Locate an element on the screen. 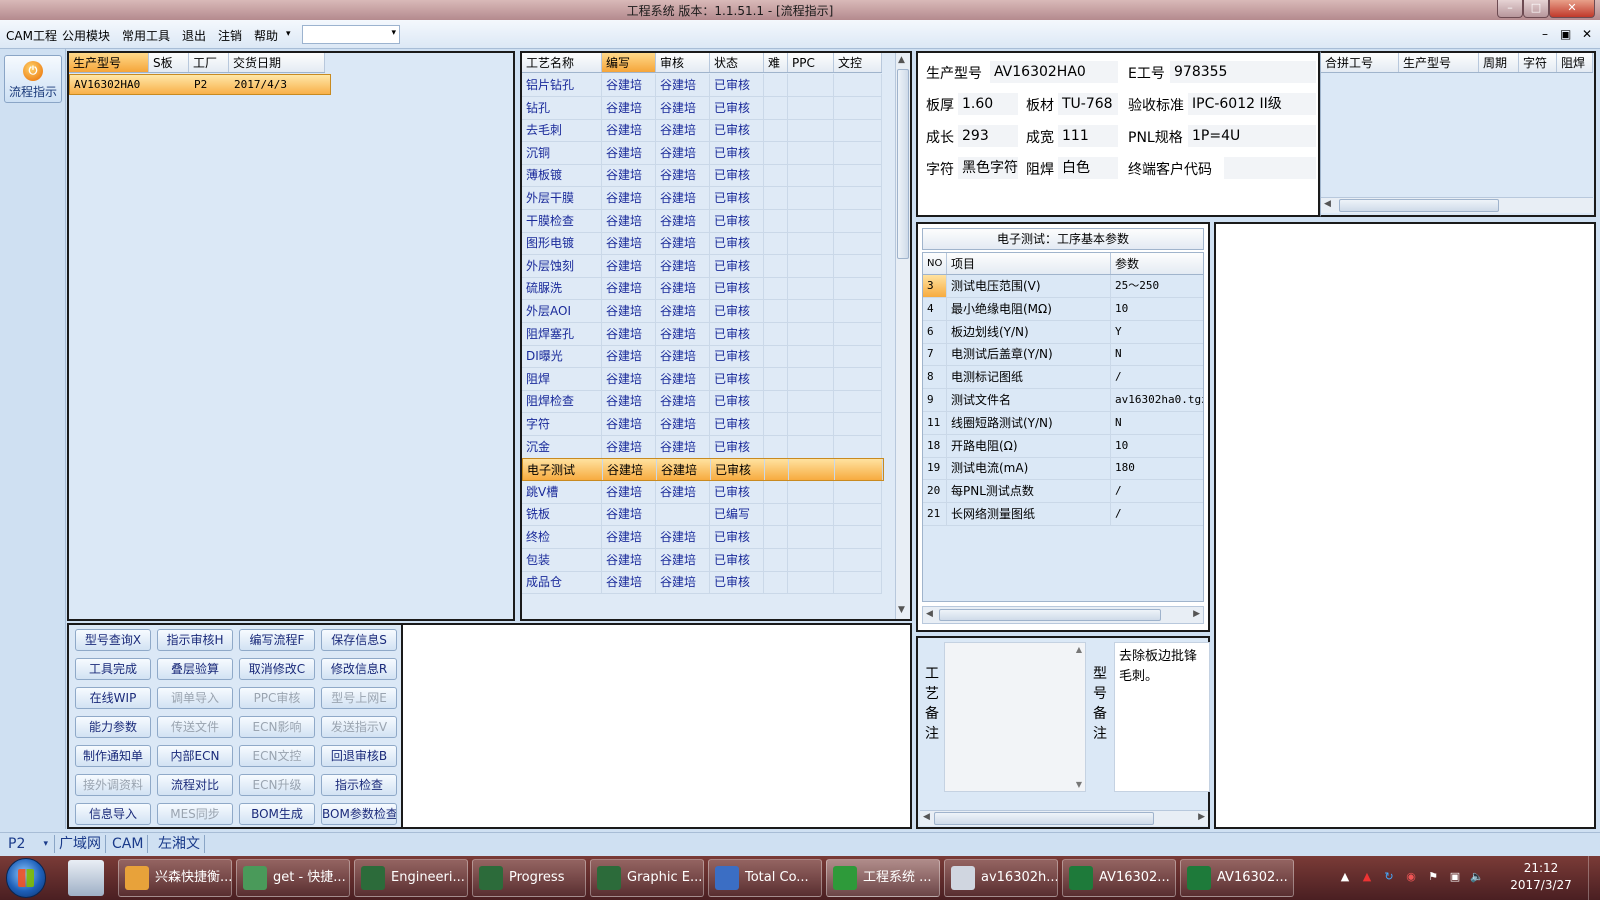 This screenshot has height=900, width=1600. menu-help: 帮助 is located at coordinates (266, 35).